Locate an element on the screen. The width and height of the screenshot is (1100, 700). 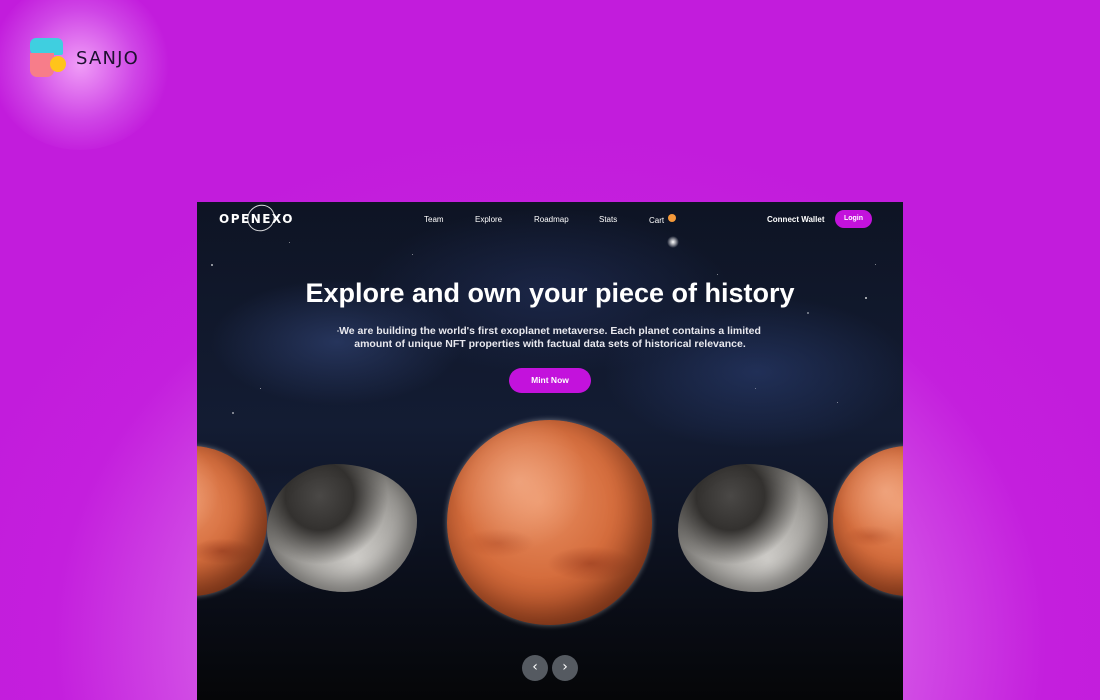
sanjo-logo-icon is located at coordinates (48, 58).